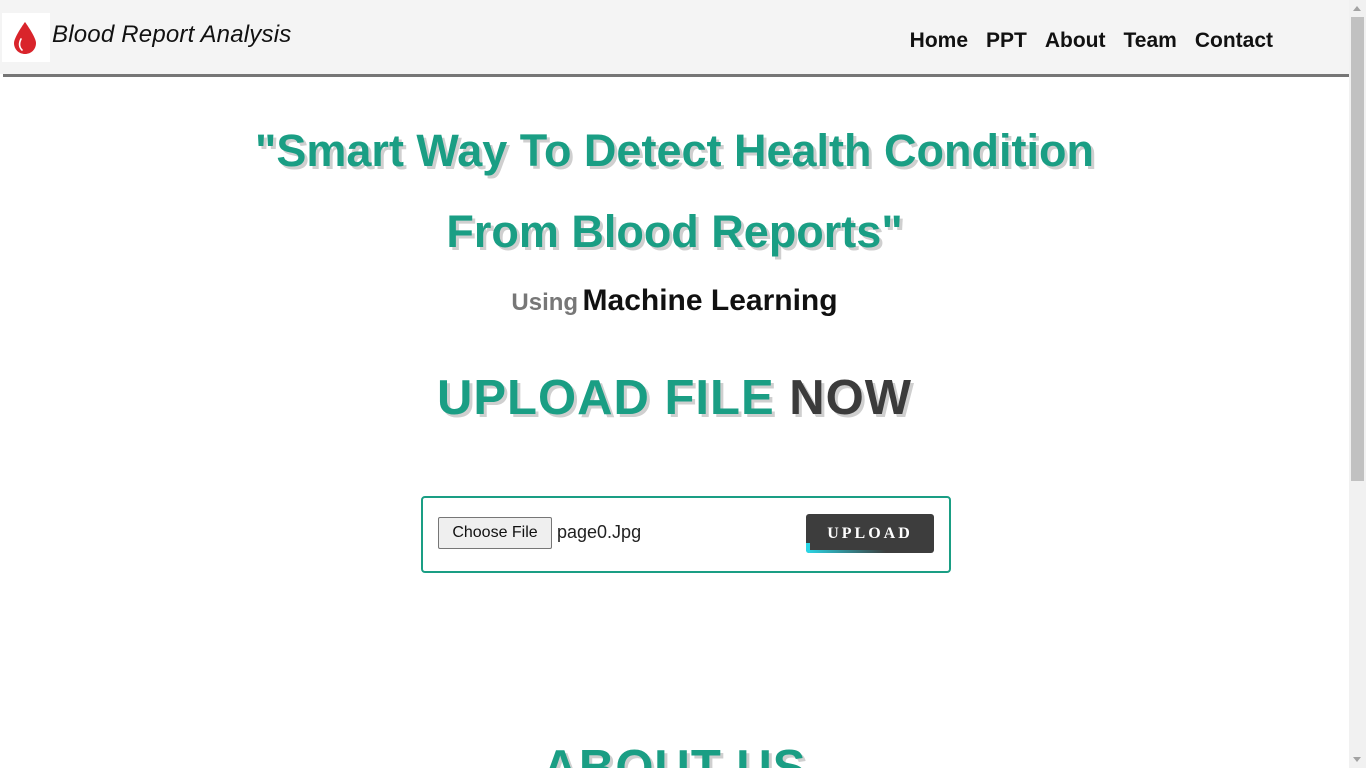 Image resolution: width=1366 pixels, height=768 pixels. I want to click on scroll-thumb, so click(1357, 249).